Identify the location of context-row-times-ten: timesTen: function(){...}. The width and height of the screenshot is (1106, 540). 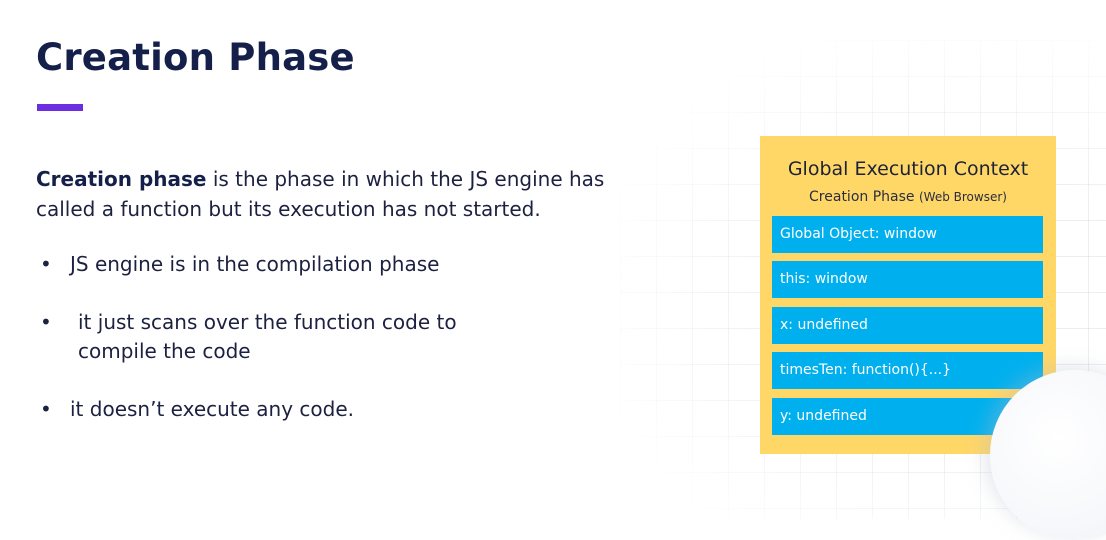
(907, 370).